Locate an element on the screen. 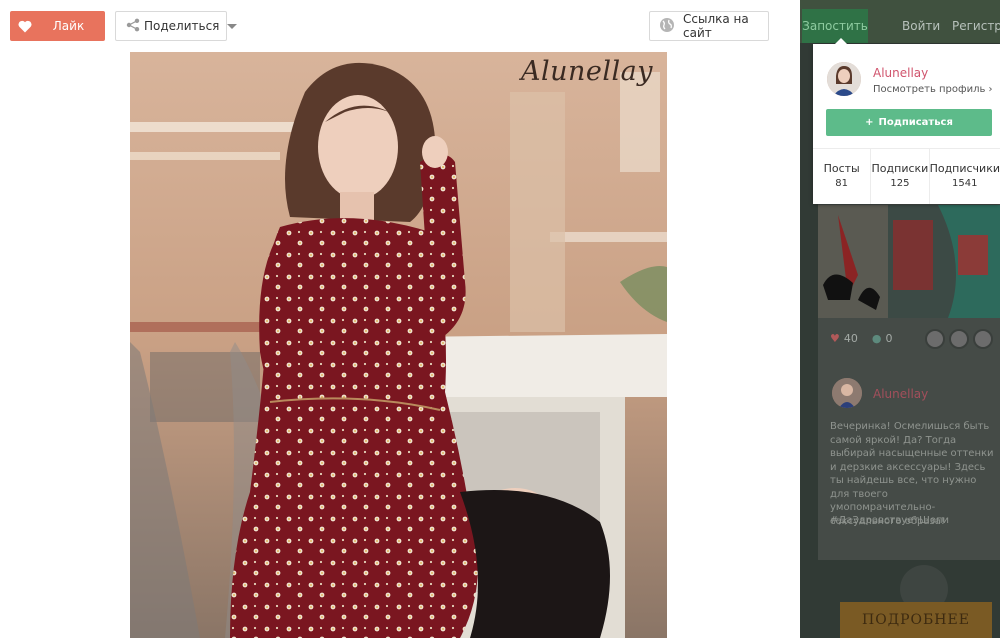 This screenshot has width=1000, height=638. stat-posts: Посты 81 is located at coordinates (842, 176).